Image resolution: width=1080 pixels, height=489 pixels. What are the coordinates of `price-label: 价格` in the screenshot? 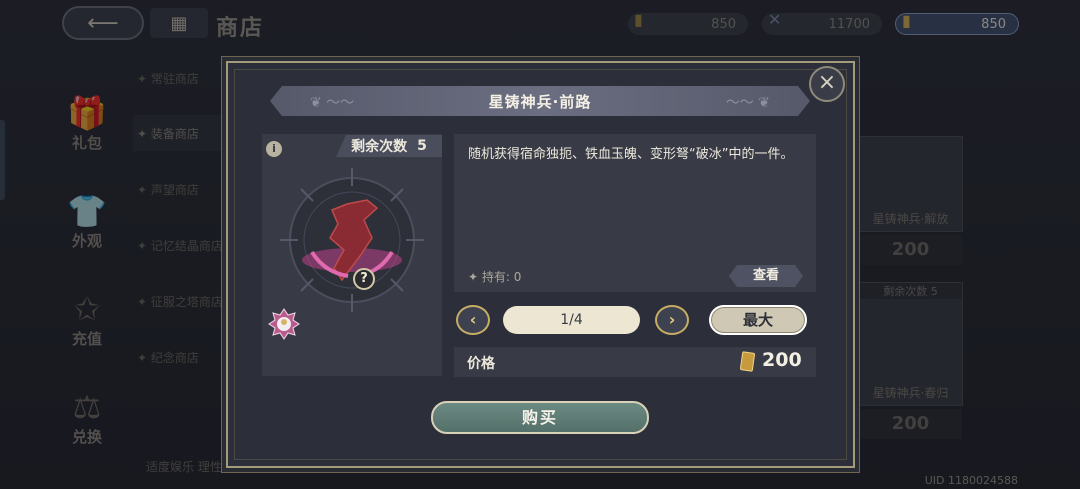 It's located at (481, 364).